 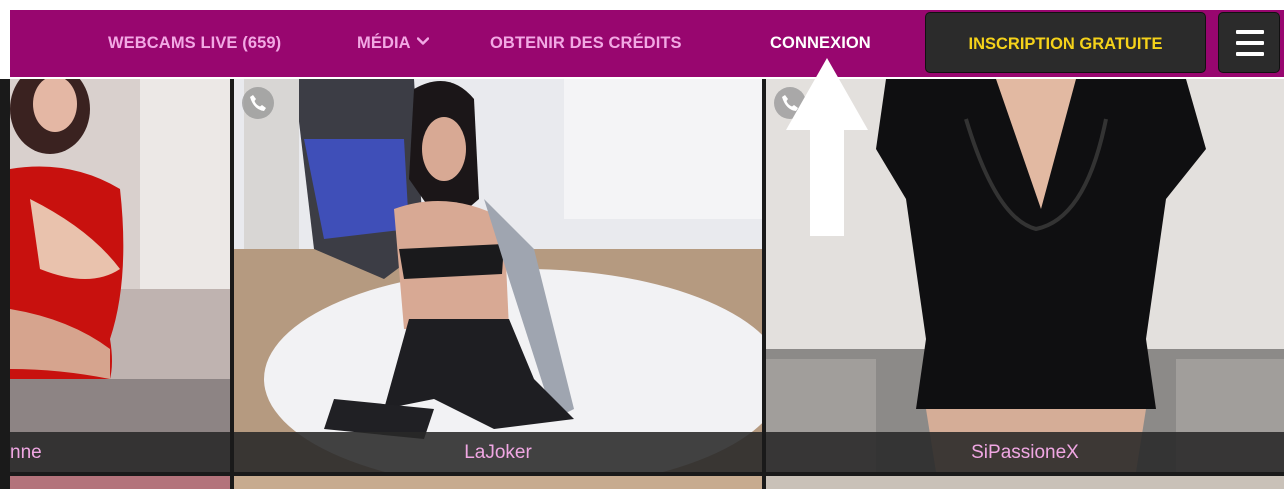 What do you see at coordinates (26, 452) in the screenshot?
I see `performer-name: nne` at bounding box center [26, 452].